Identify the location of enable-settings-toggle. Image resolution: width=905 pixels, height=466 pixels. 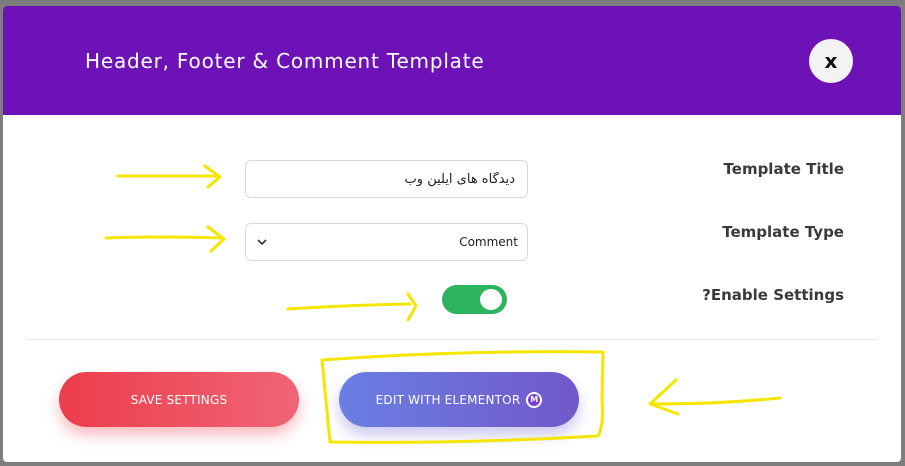
(474, 299).